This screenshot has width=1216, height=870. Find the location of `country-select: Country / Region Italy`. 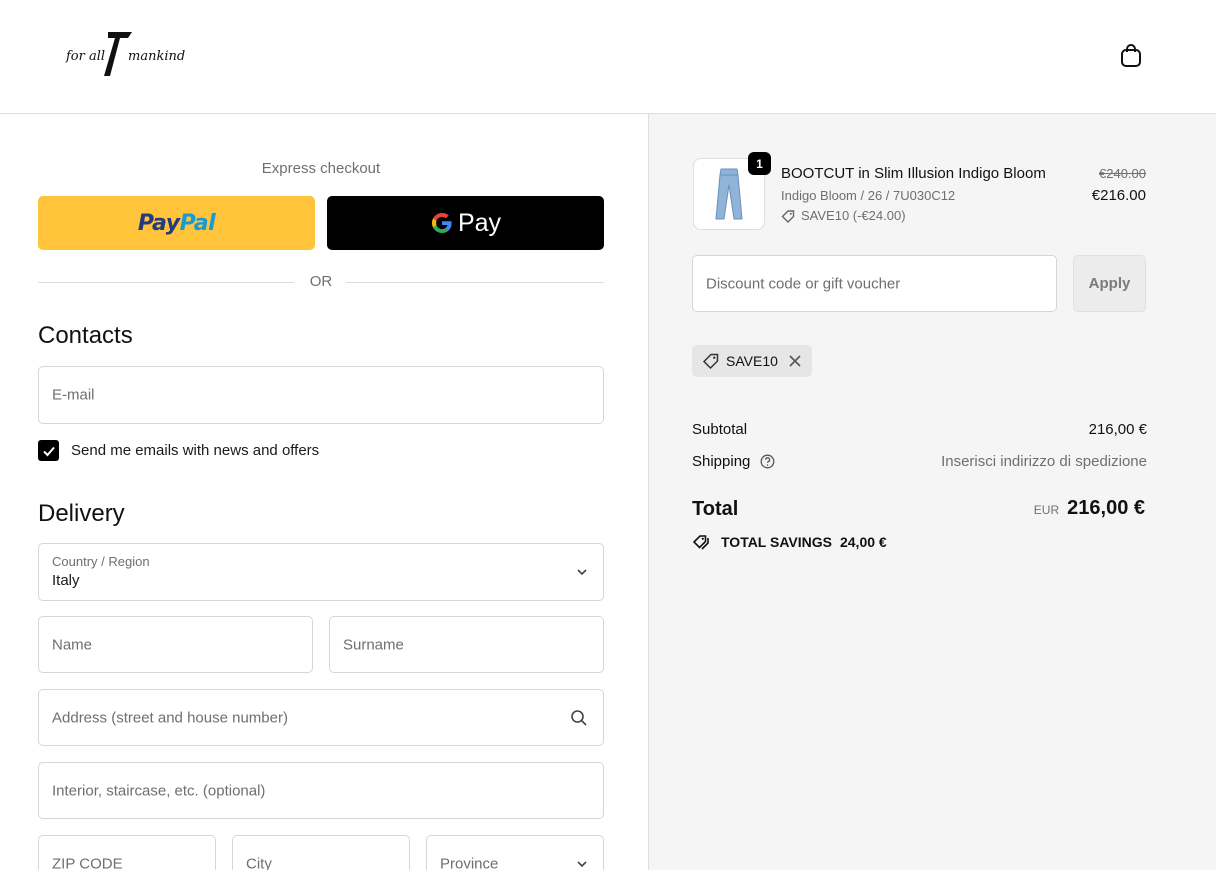

country-select: Country / Region Italy is located at coordinates (321, 572).